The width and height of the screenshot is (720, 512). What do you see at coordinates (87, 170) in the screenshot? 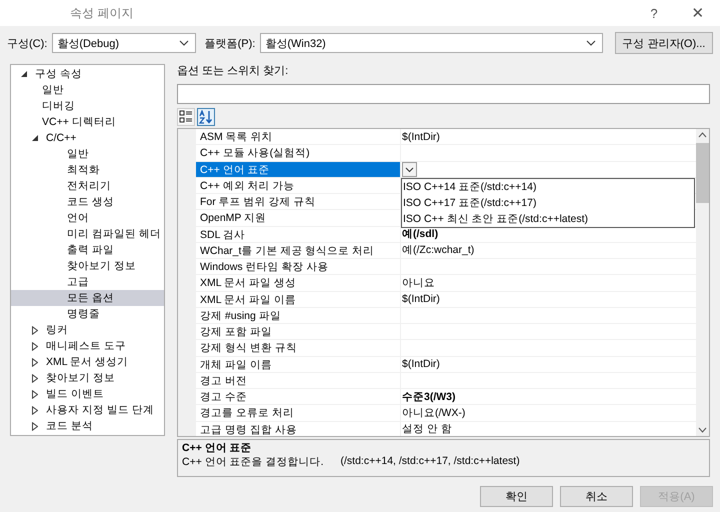
I see `tree-item: 최적화` at bounding box center [87, 170].